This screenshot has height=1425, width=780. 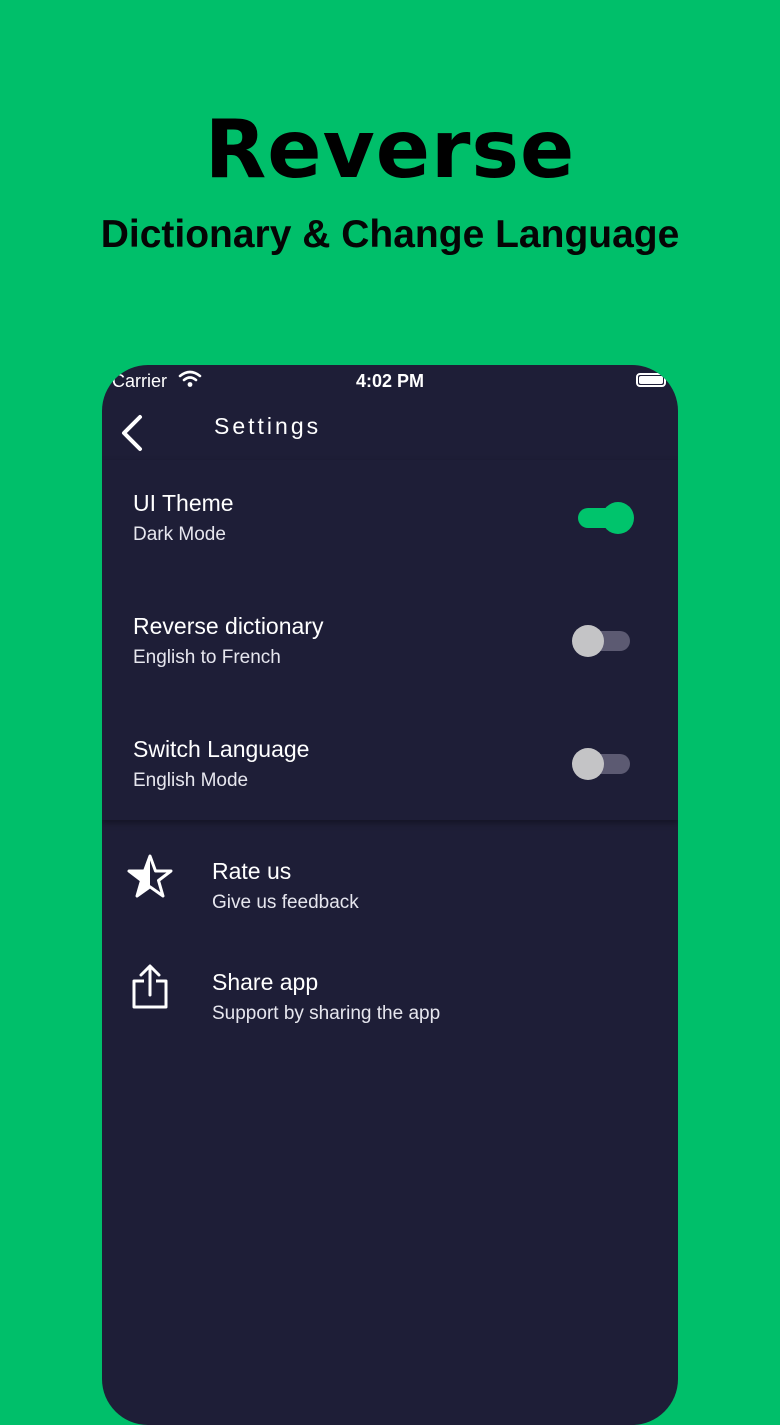 What do you see at coordinates (390, 767) in the screenshot?
I see `setting-row-switch-language: Switch Language English Mode` at bounding box center [390, 767].